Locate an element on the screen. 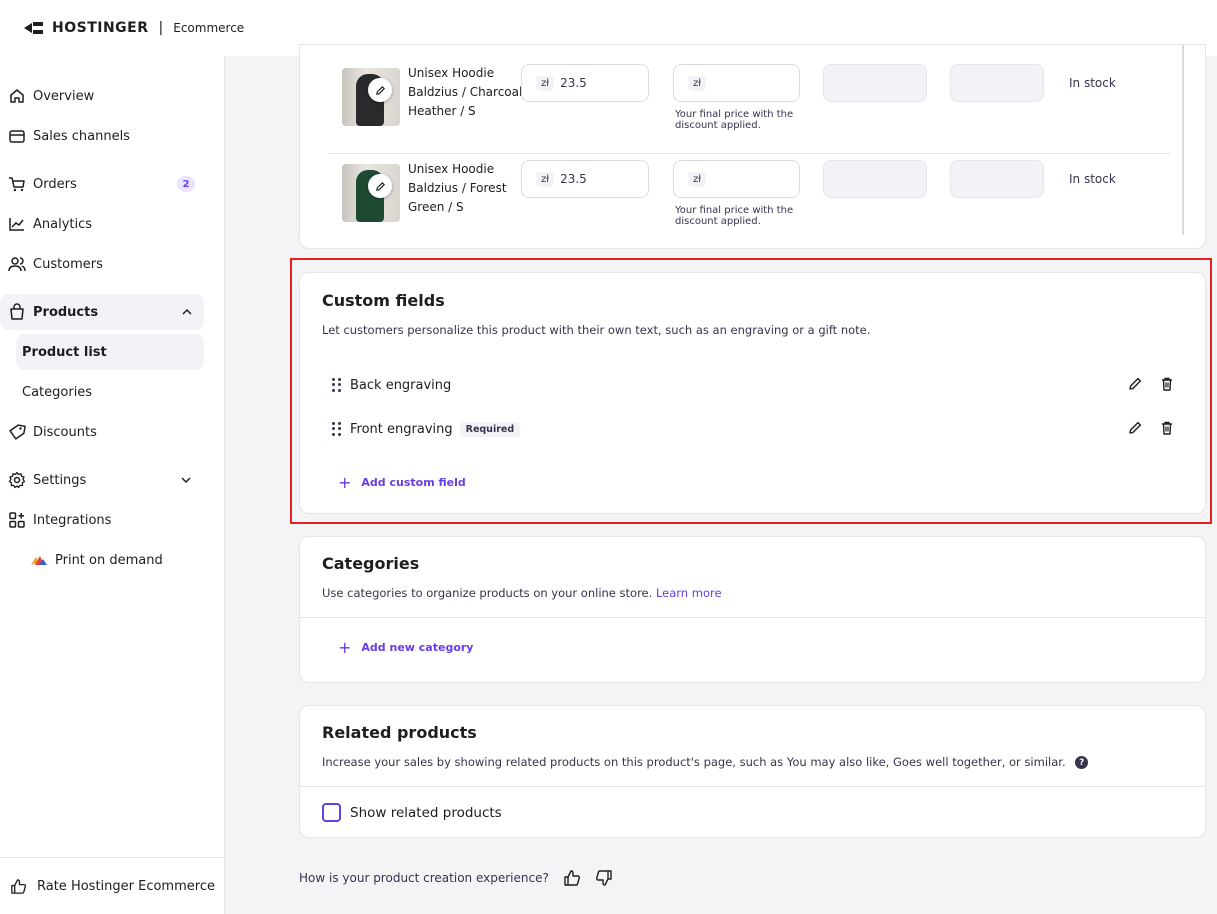 The image size is (1217, 914). hostinger-logo: HOSTINGER | Ecommerce is located at coordinates (134, 28).